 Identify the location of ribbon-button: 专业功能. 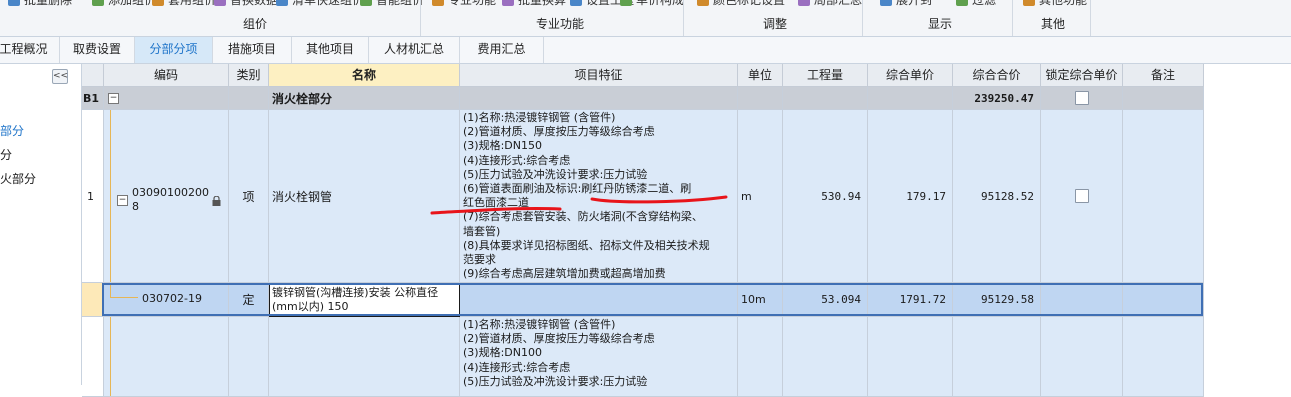
(464, 4).